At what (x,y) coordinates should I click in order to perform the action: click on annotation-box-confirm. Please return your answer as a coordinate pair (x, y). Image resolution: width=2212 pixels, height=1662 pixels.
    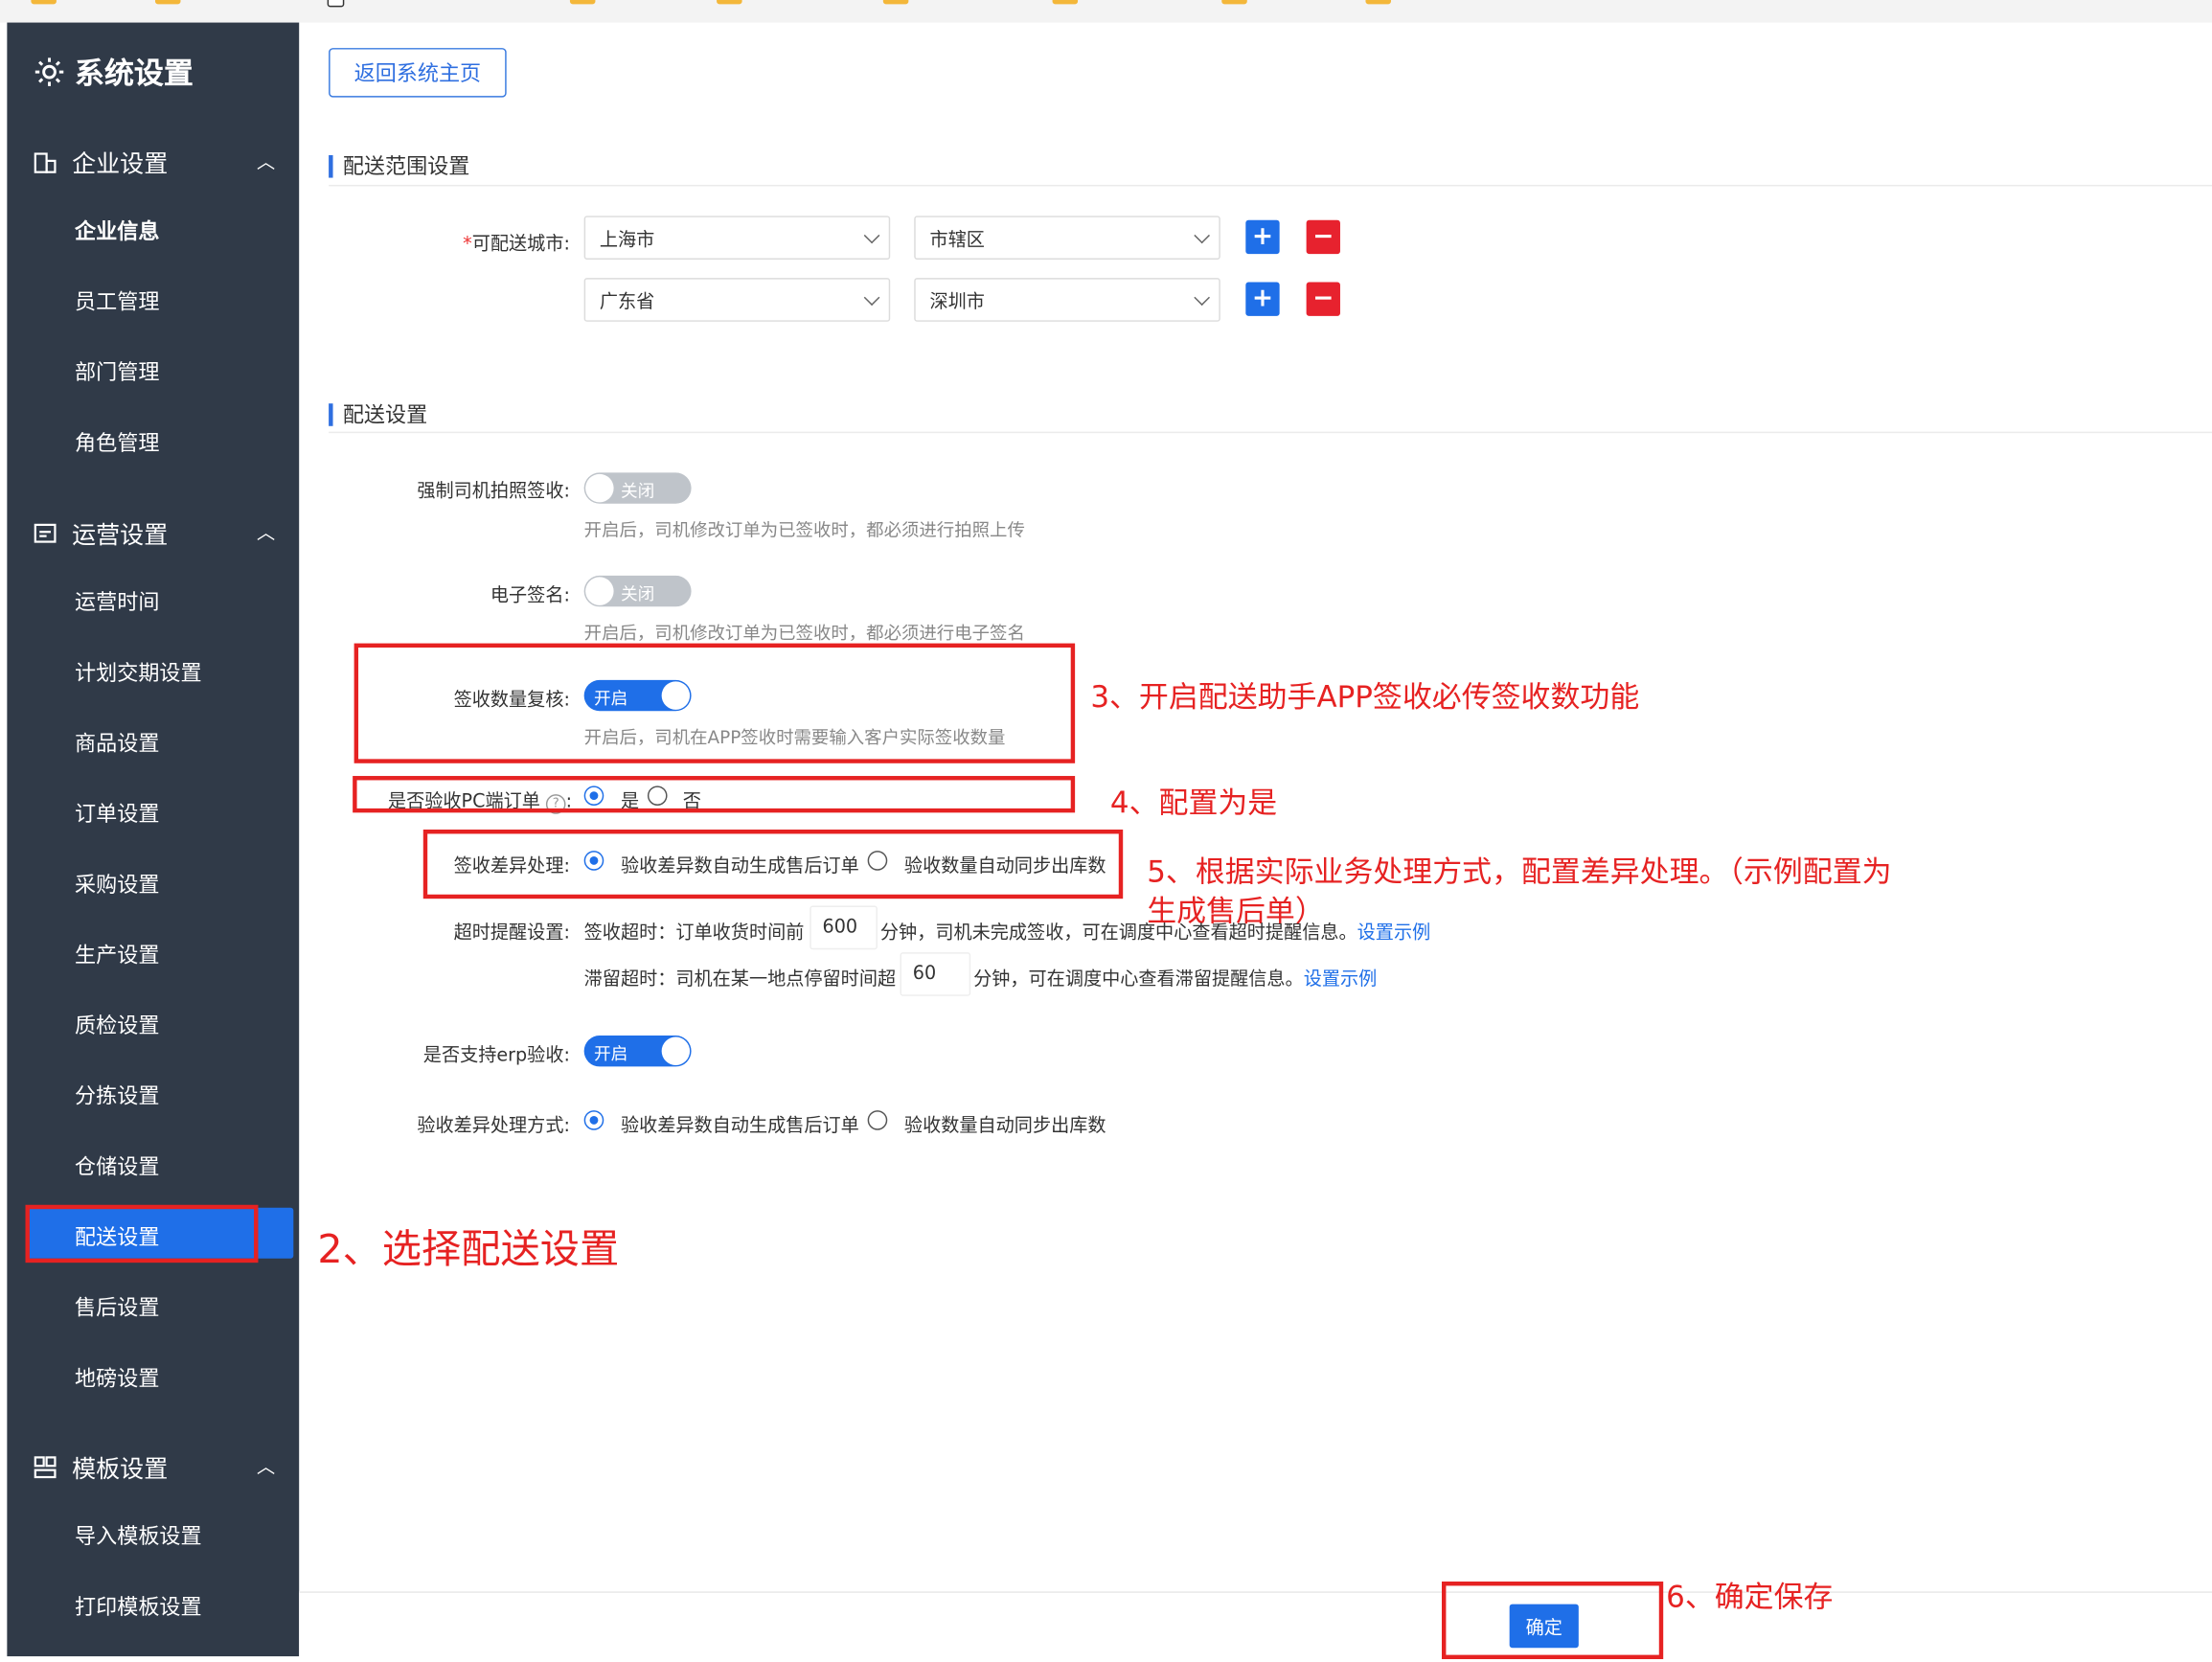
    Looking at the image, I should click on (1552, 1621).